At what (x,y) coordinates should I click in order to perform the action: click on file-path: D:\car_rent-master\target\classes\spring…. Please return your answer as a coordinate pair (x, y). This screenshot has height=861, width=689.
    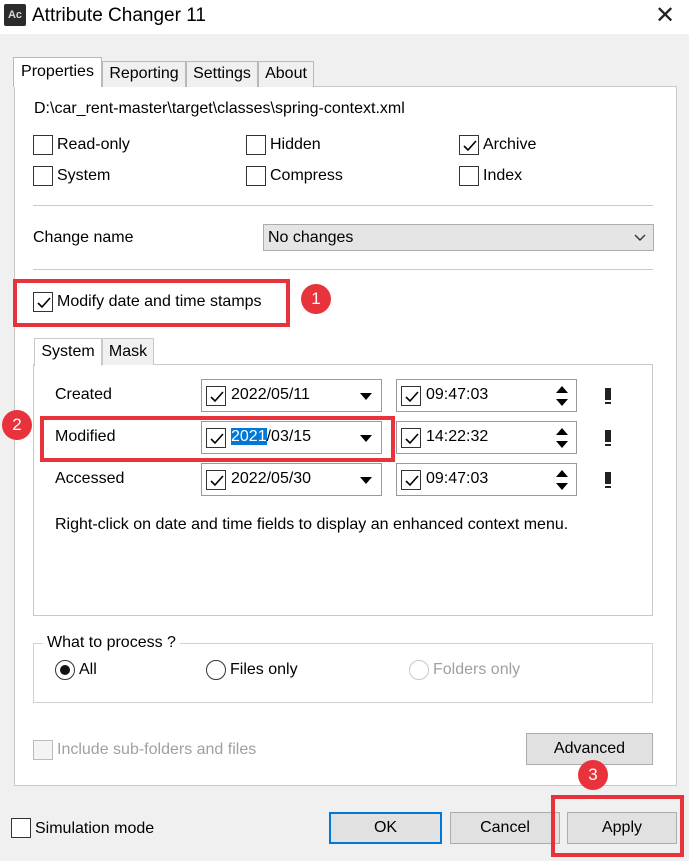
    Looking at the image, I should click on (219, 108).